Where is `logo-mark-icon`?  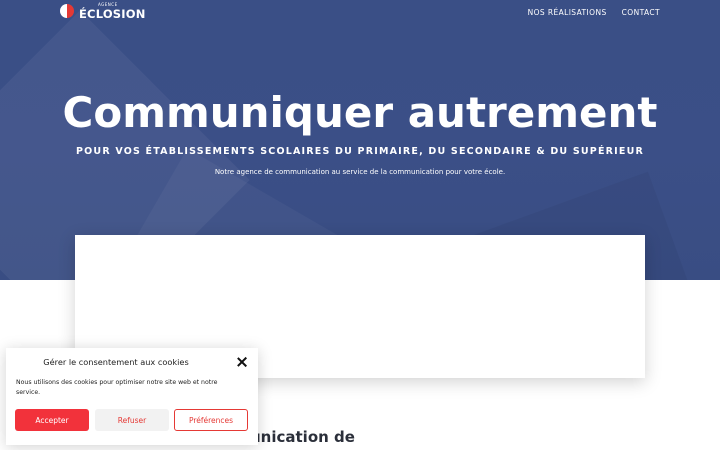 logo-mark-icon is located at coordinates (67, 11).